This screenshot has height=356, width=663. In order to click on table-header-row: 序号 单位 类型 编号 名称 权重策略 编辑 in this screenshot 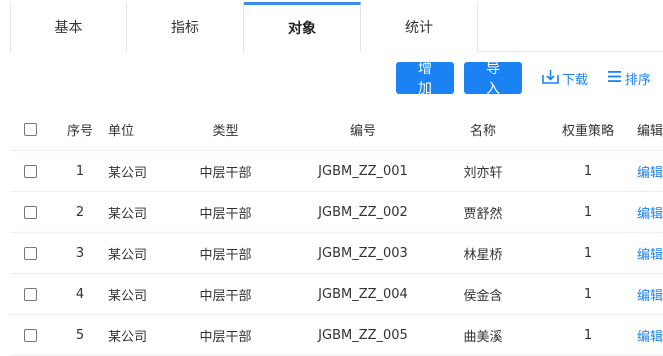, I will do `click(336, 129)`.